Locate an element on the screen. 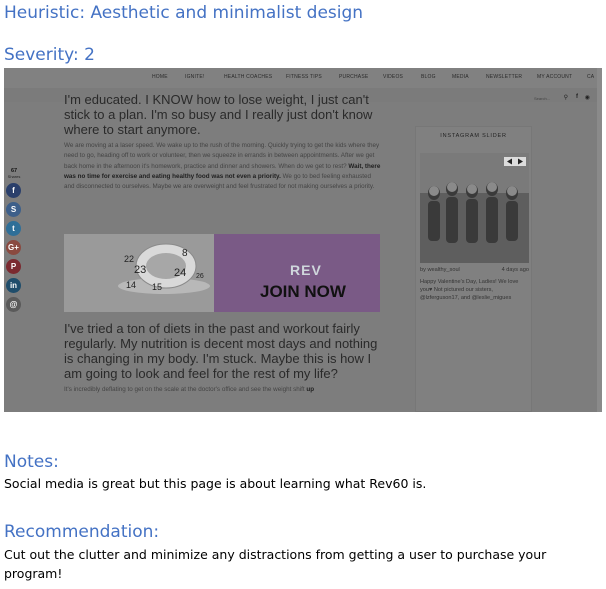 The image size is (606, 589). share-label: Shares is located at coordinates (14, 176).